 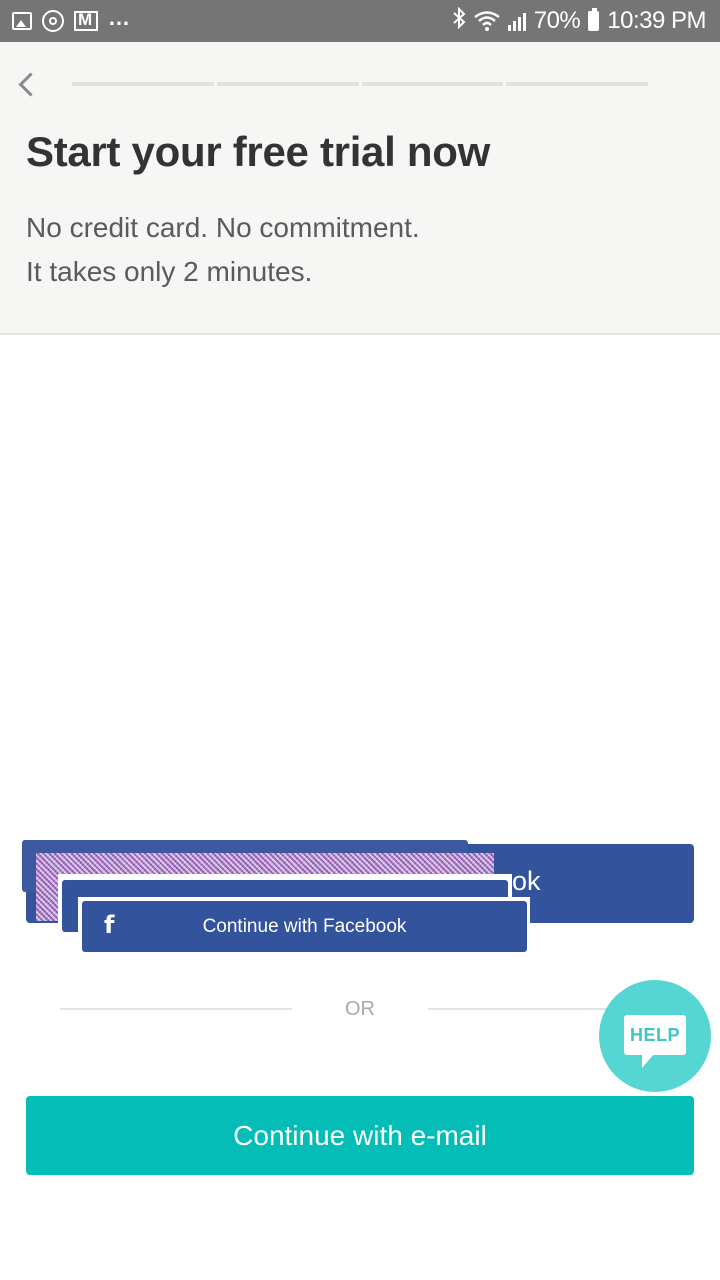 I want to click on help-button: HELP, so click(x=655, y=1036).